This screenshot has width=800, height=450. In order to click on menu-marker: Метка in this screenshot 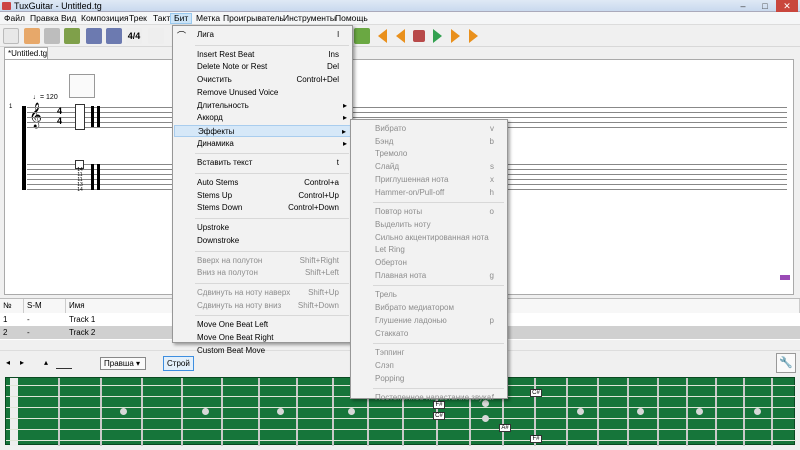, I will do `click(208, 18)`.